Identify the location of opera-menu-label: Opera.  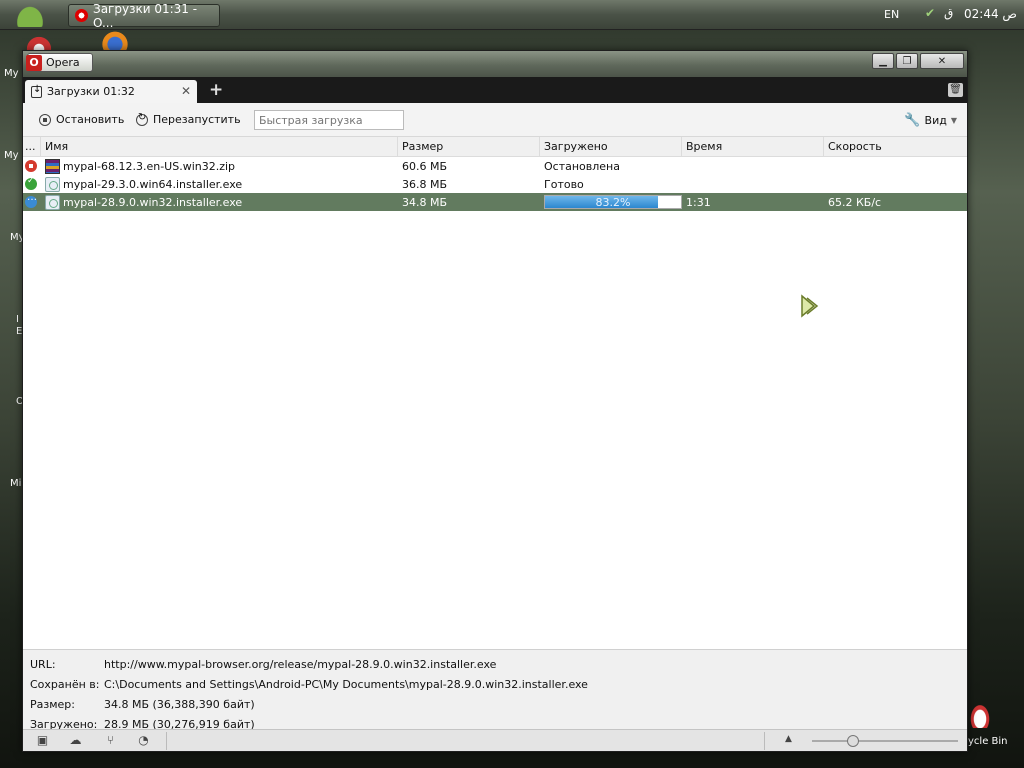
(63, 62).